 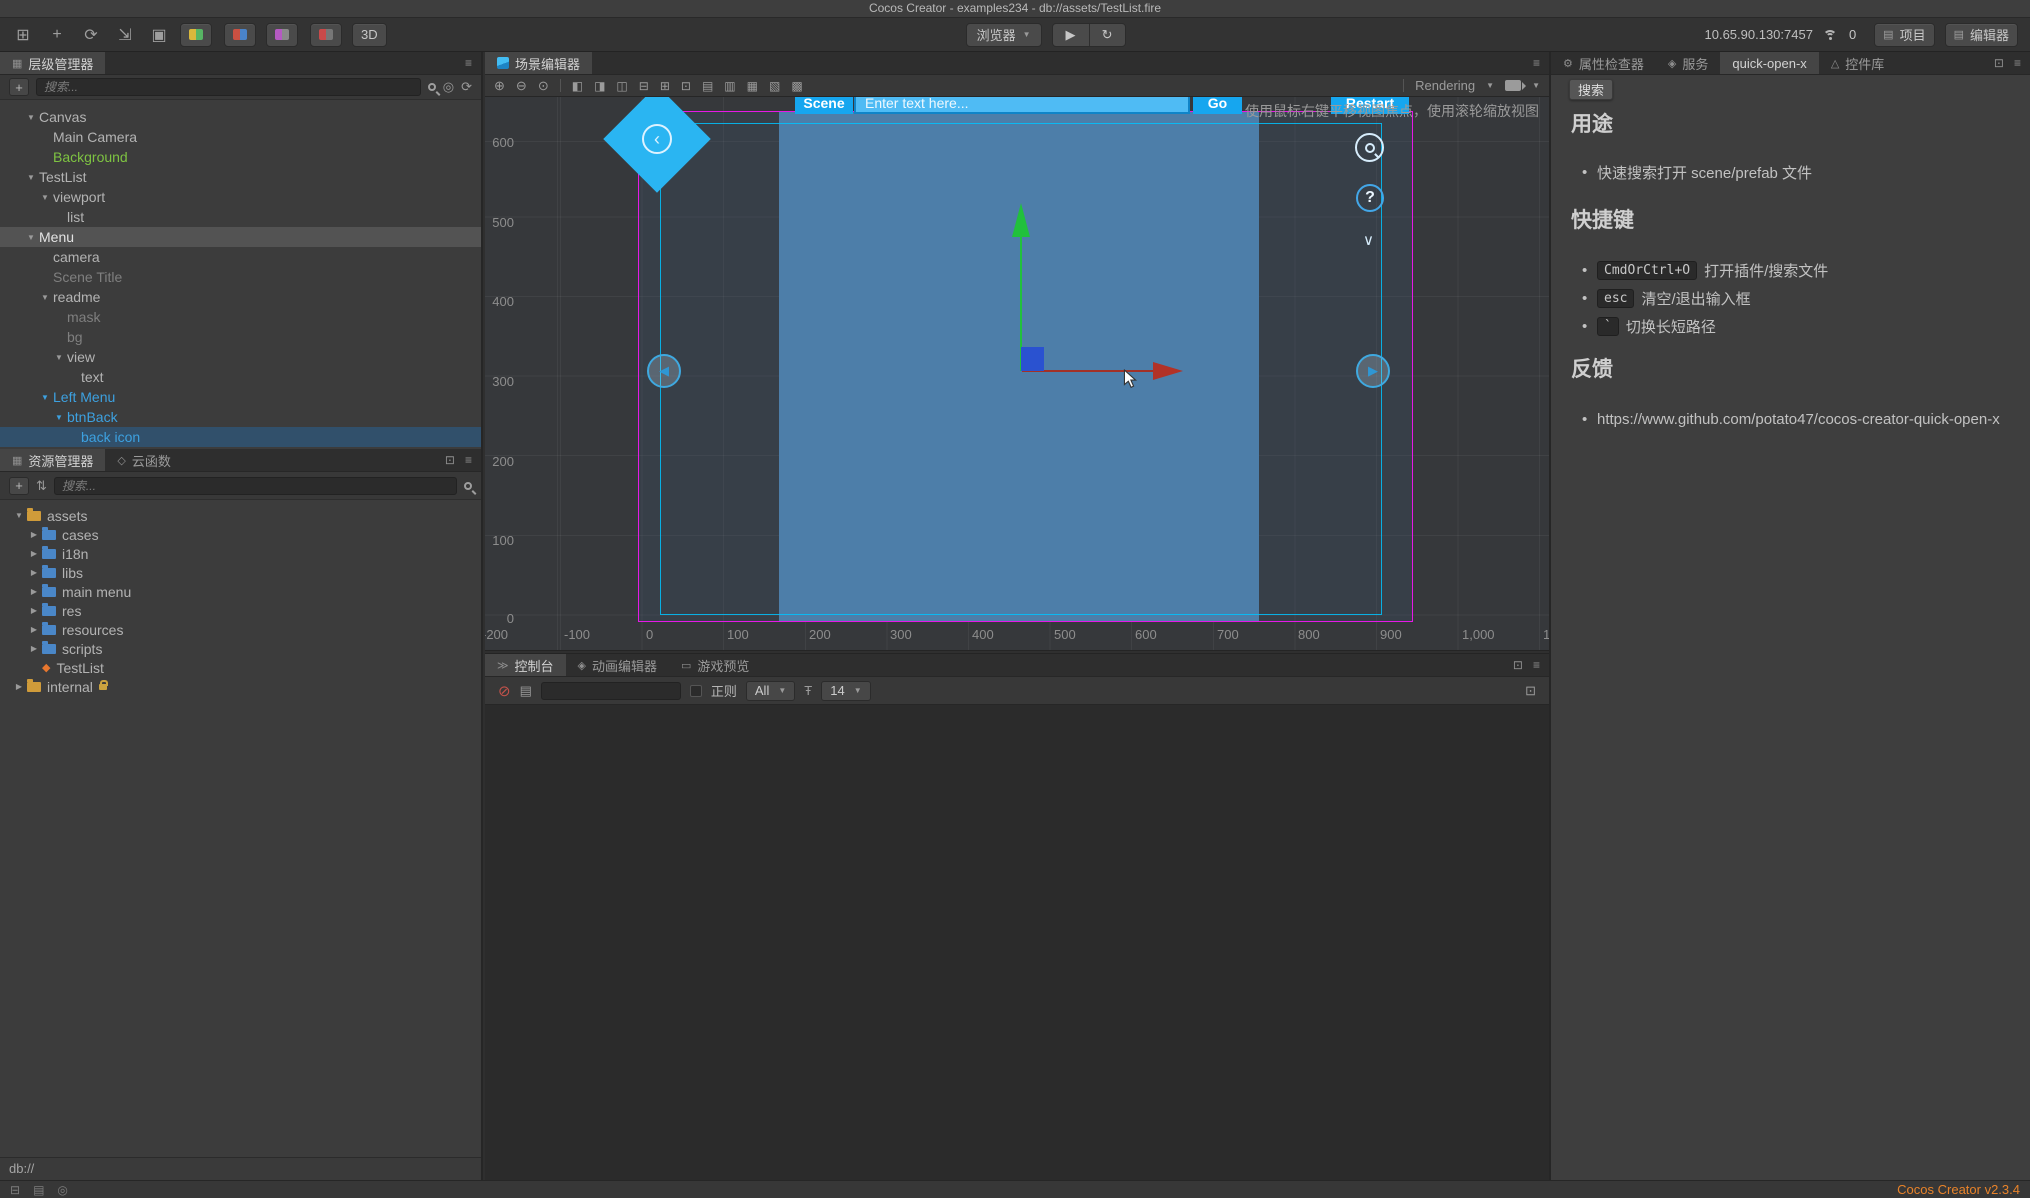 I want to click on refresh-hierarchy-icon: ⟳, so click(x=466, y=87).